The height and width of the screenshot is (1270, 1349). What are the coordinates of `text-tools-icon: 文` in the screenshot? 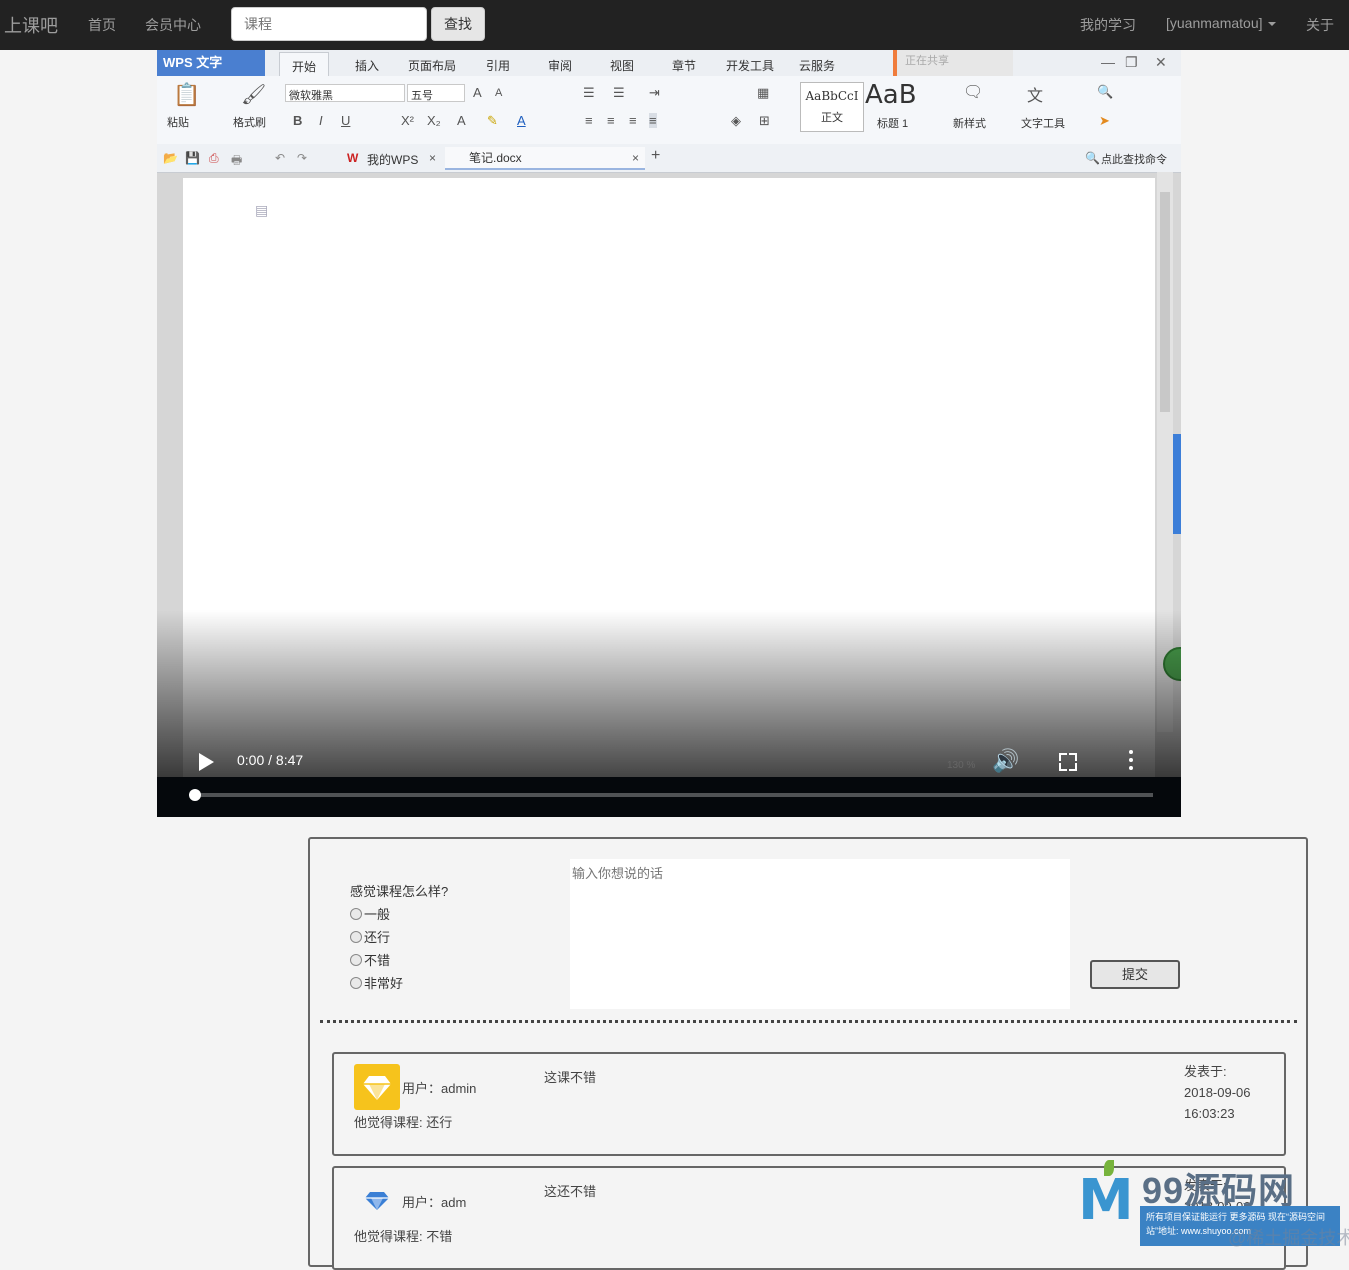 It's located at (1035, 96).